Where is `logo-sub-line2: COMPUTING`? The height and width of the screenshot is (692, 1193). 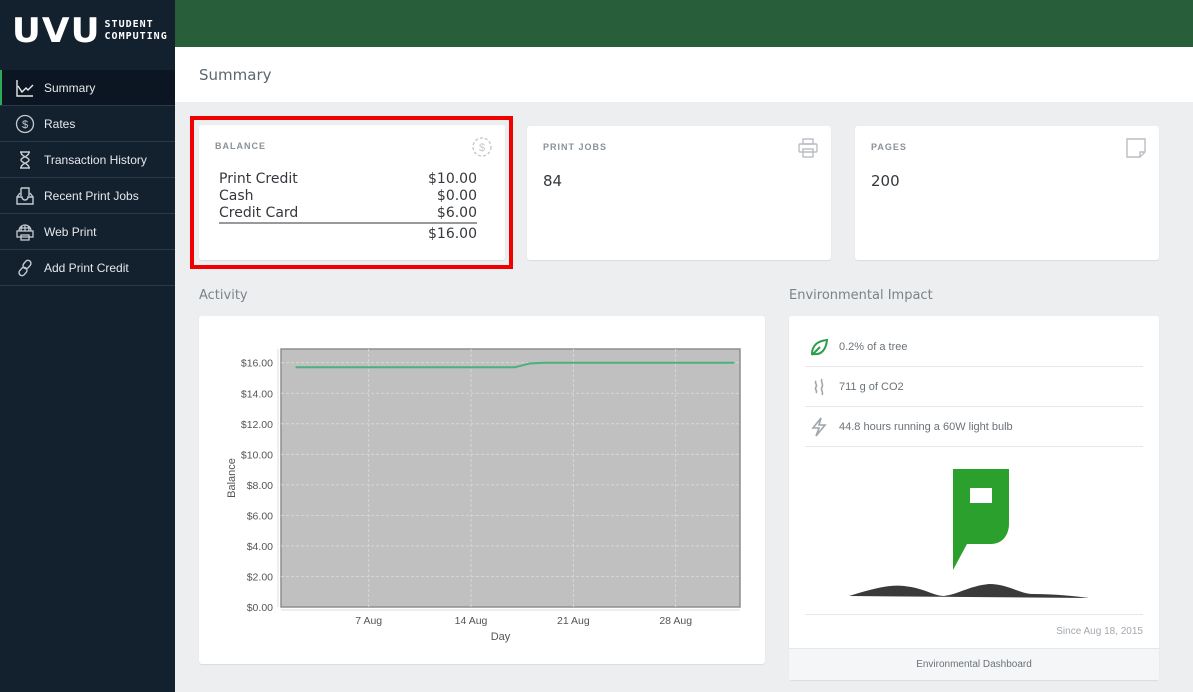 logo-sub-line2: COMPUTING is located at coordinates (136, 36).